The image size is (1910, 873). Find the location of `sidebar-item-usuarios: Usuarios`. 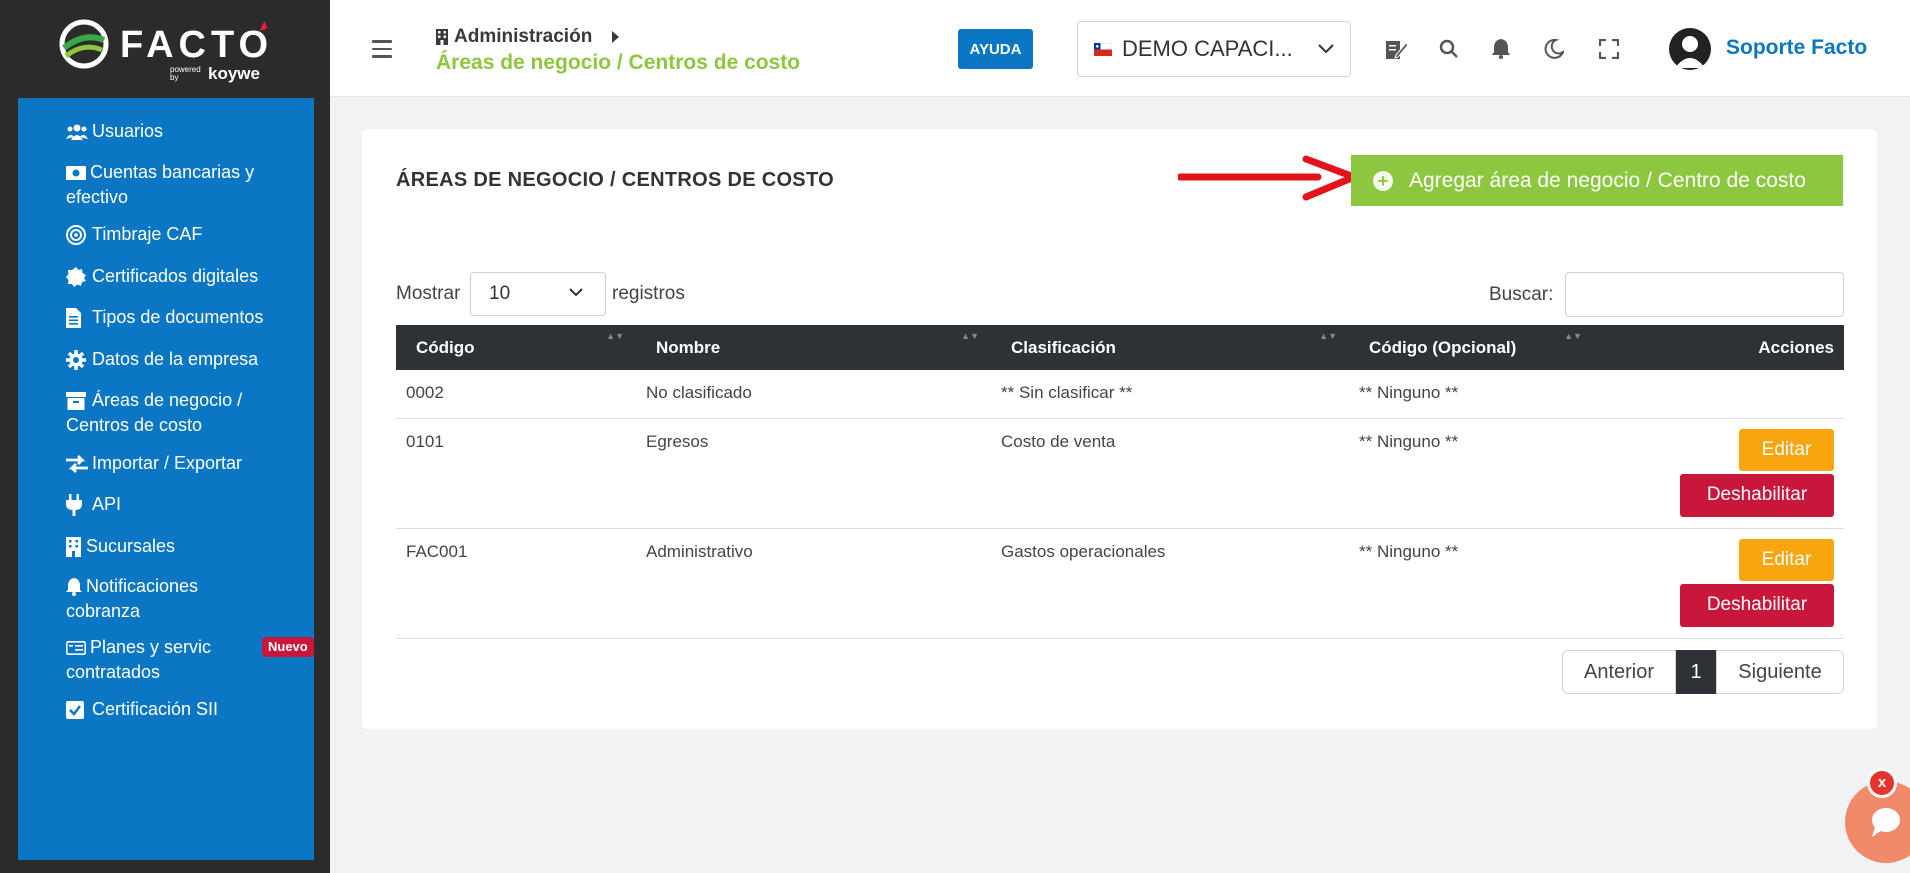

sidebar-item-usuarios: Usuarios is located at coordinates (186, 131).